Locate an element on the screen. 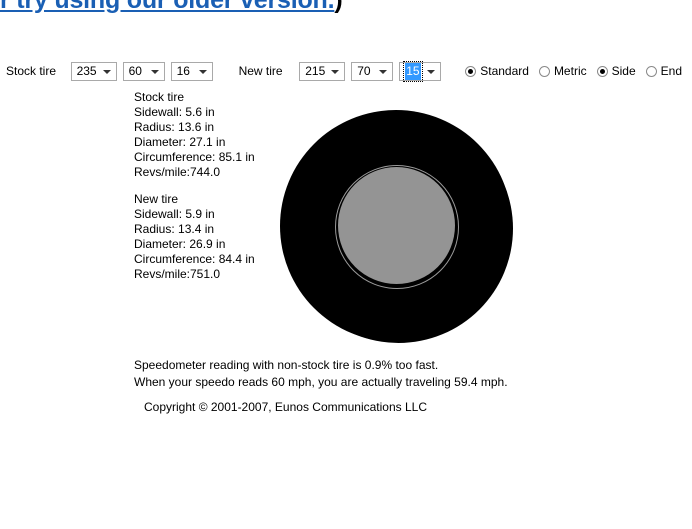 This screenshot has width=692, height=529. stock-width-value: 235 is located at coordinates (86, 70).